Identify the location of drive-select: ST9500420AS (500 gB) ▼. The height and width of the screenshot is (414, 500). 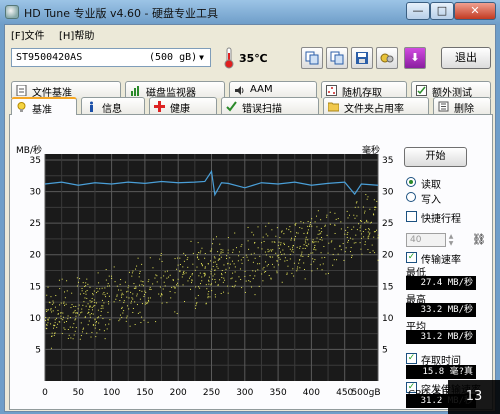
(111, 57).